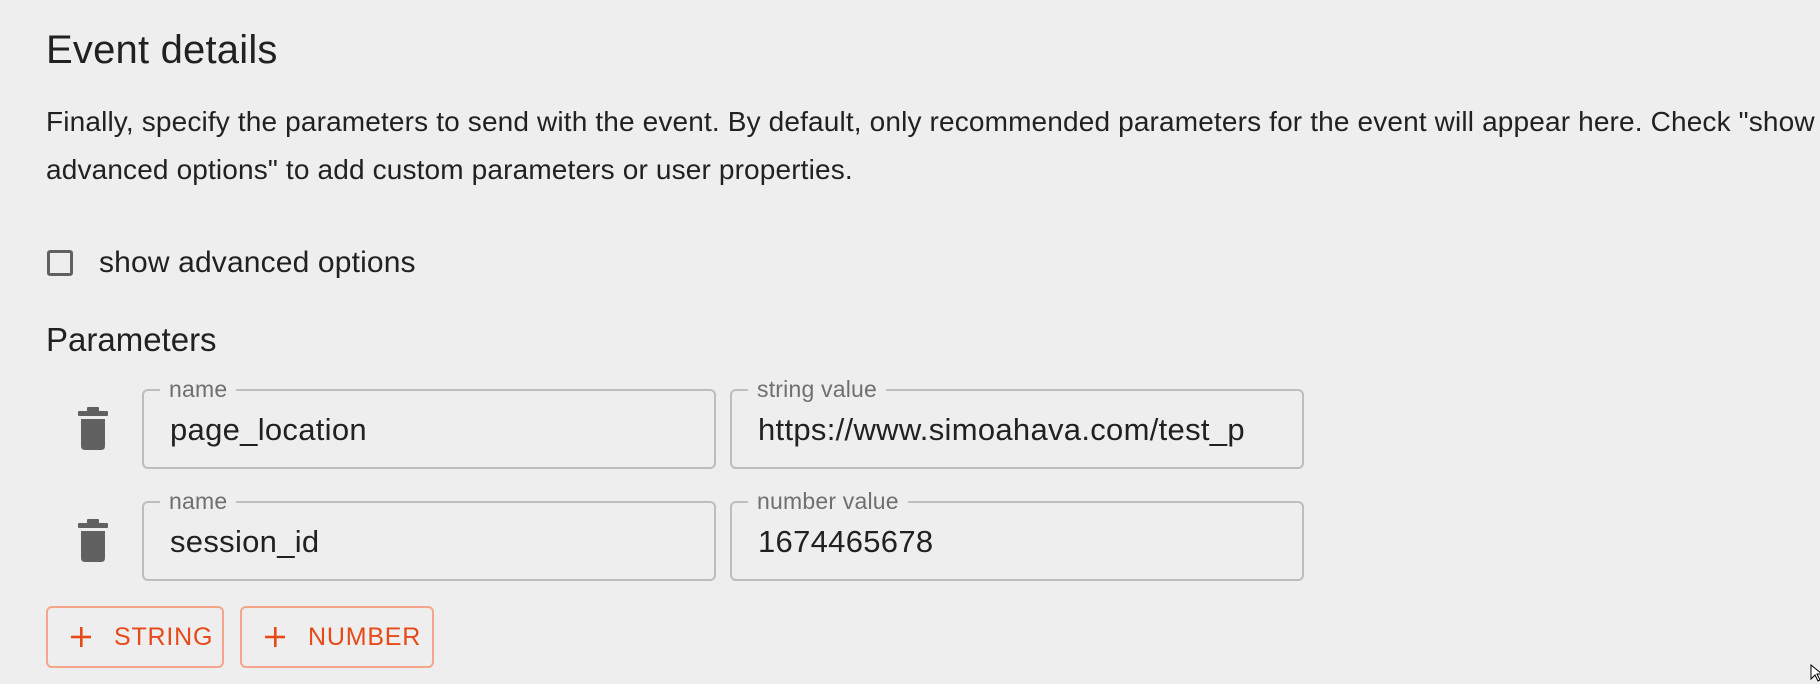 The width and height of the screenshot is (1820, 684). I want to click on parameter-name-field: name page_location, so click(429, 422).